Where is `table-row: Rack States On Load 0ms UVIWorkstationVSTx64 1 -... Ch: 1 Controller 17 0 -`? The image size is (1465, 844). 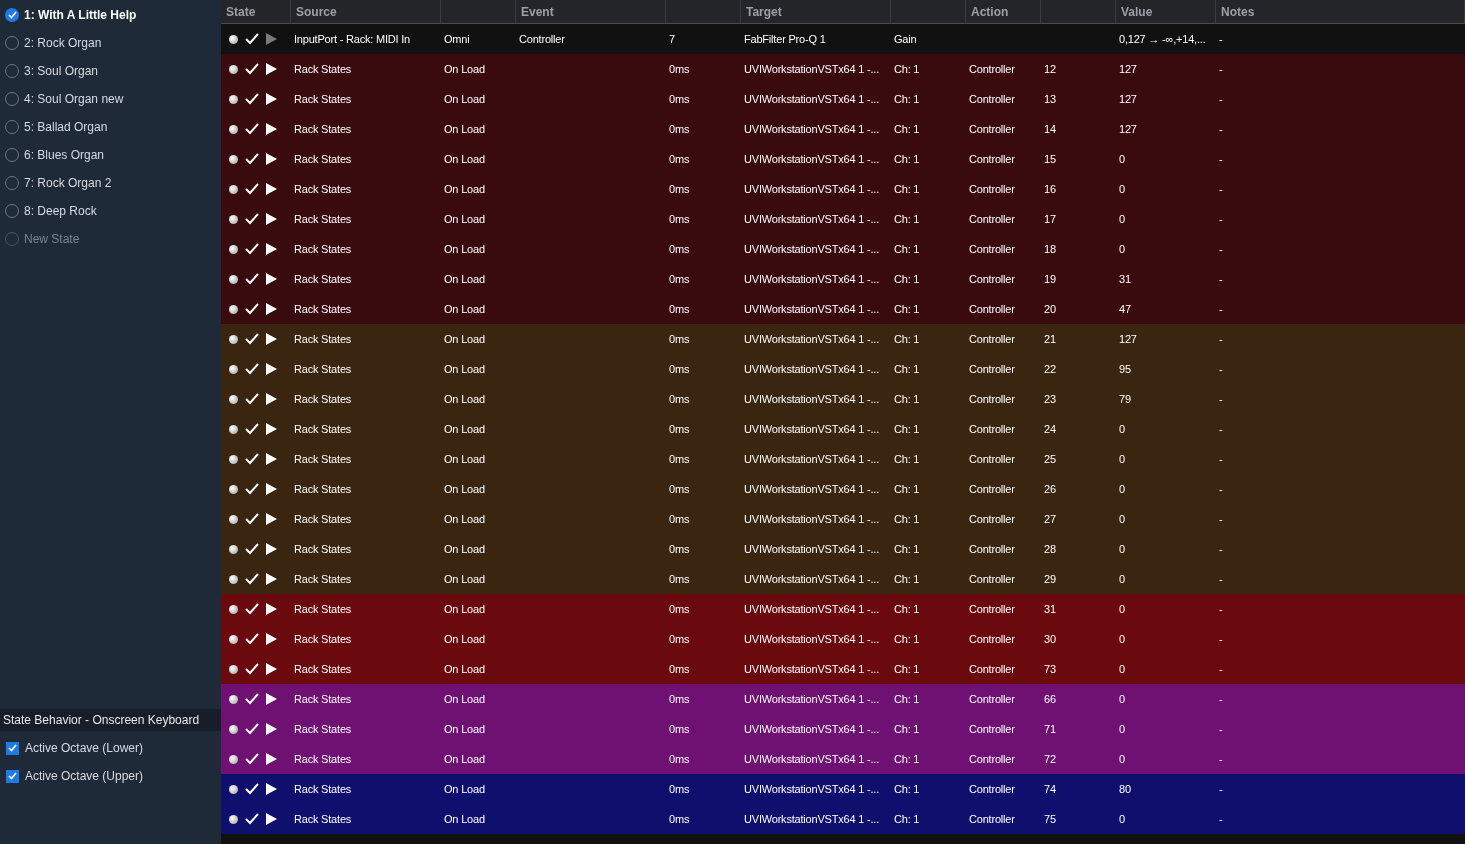
table-row: Rack States On Load 0ms UVIWorkstationVSTx64 1 -... Ch: 1 Controller 17 0 - is located at coordinates (843, 219).